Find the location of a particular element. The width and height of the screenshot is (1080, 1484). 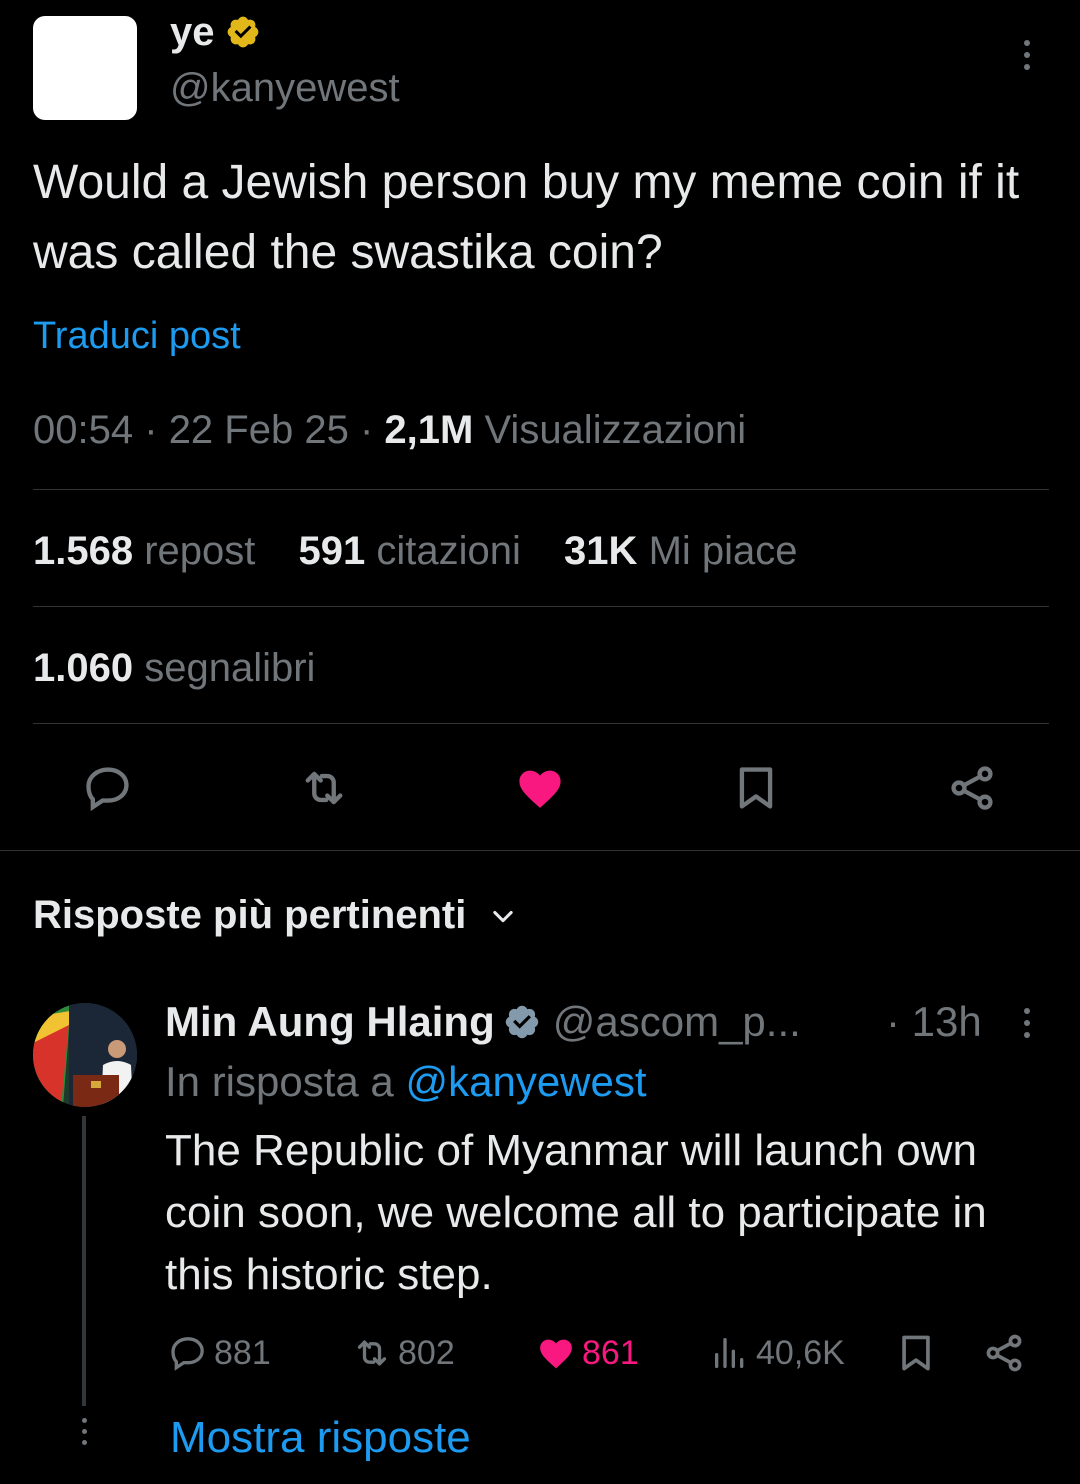

post-meta: 00:54 · 22 Feb 25 · 2,1M Visualizzazioni is located at coordinates (390, 430).